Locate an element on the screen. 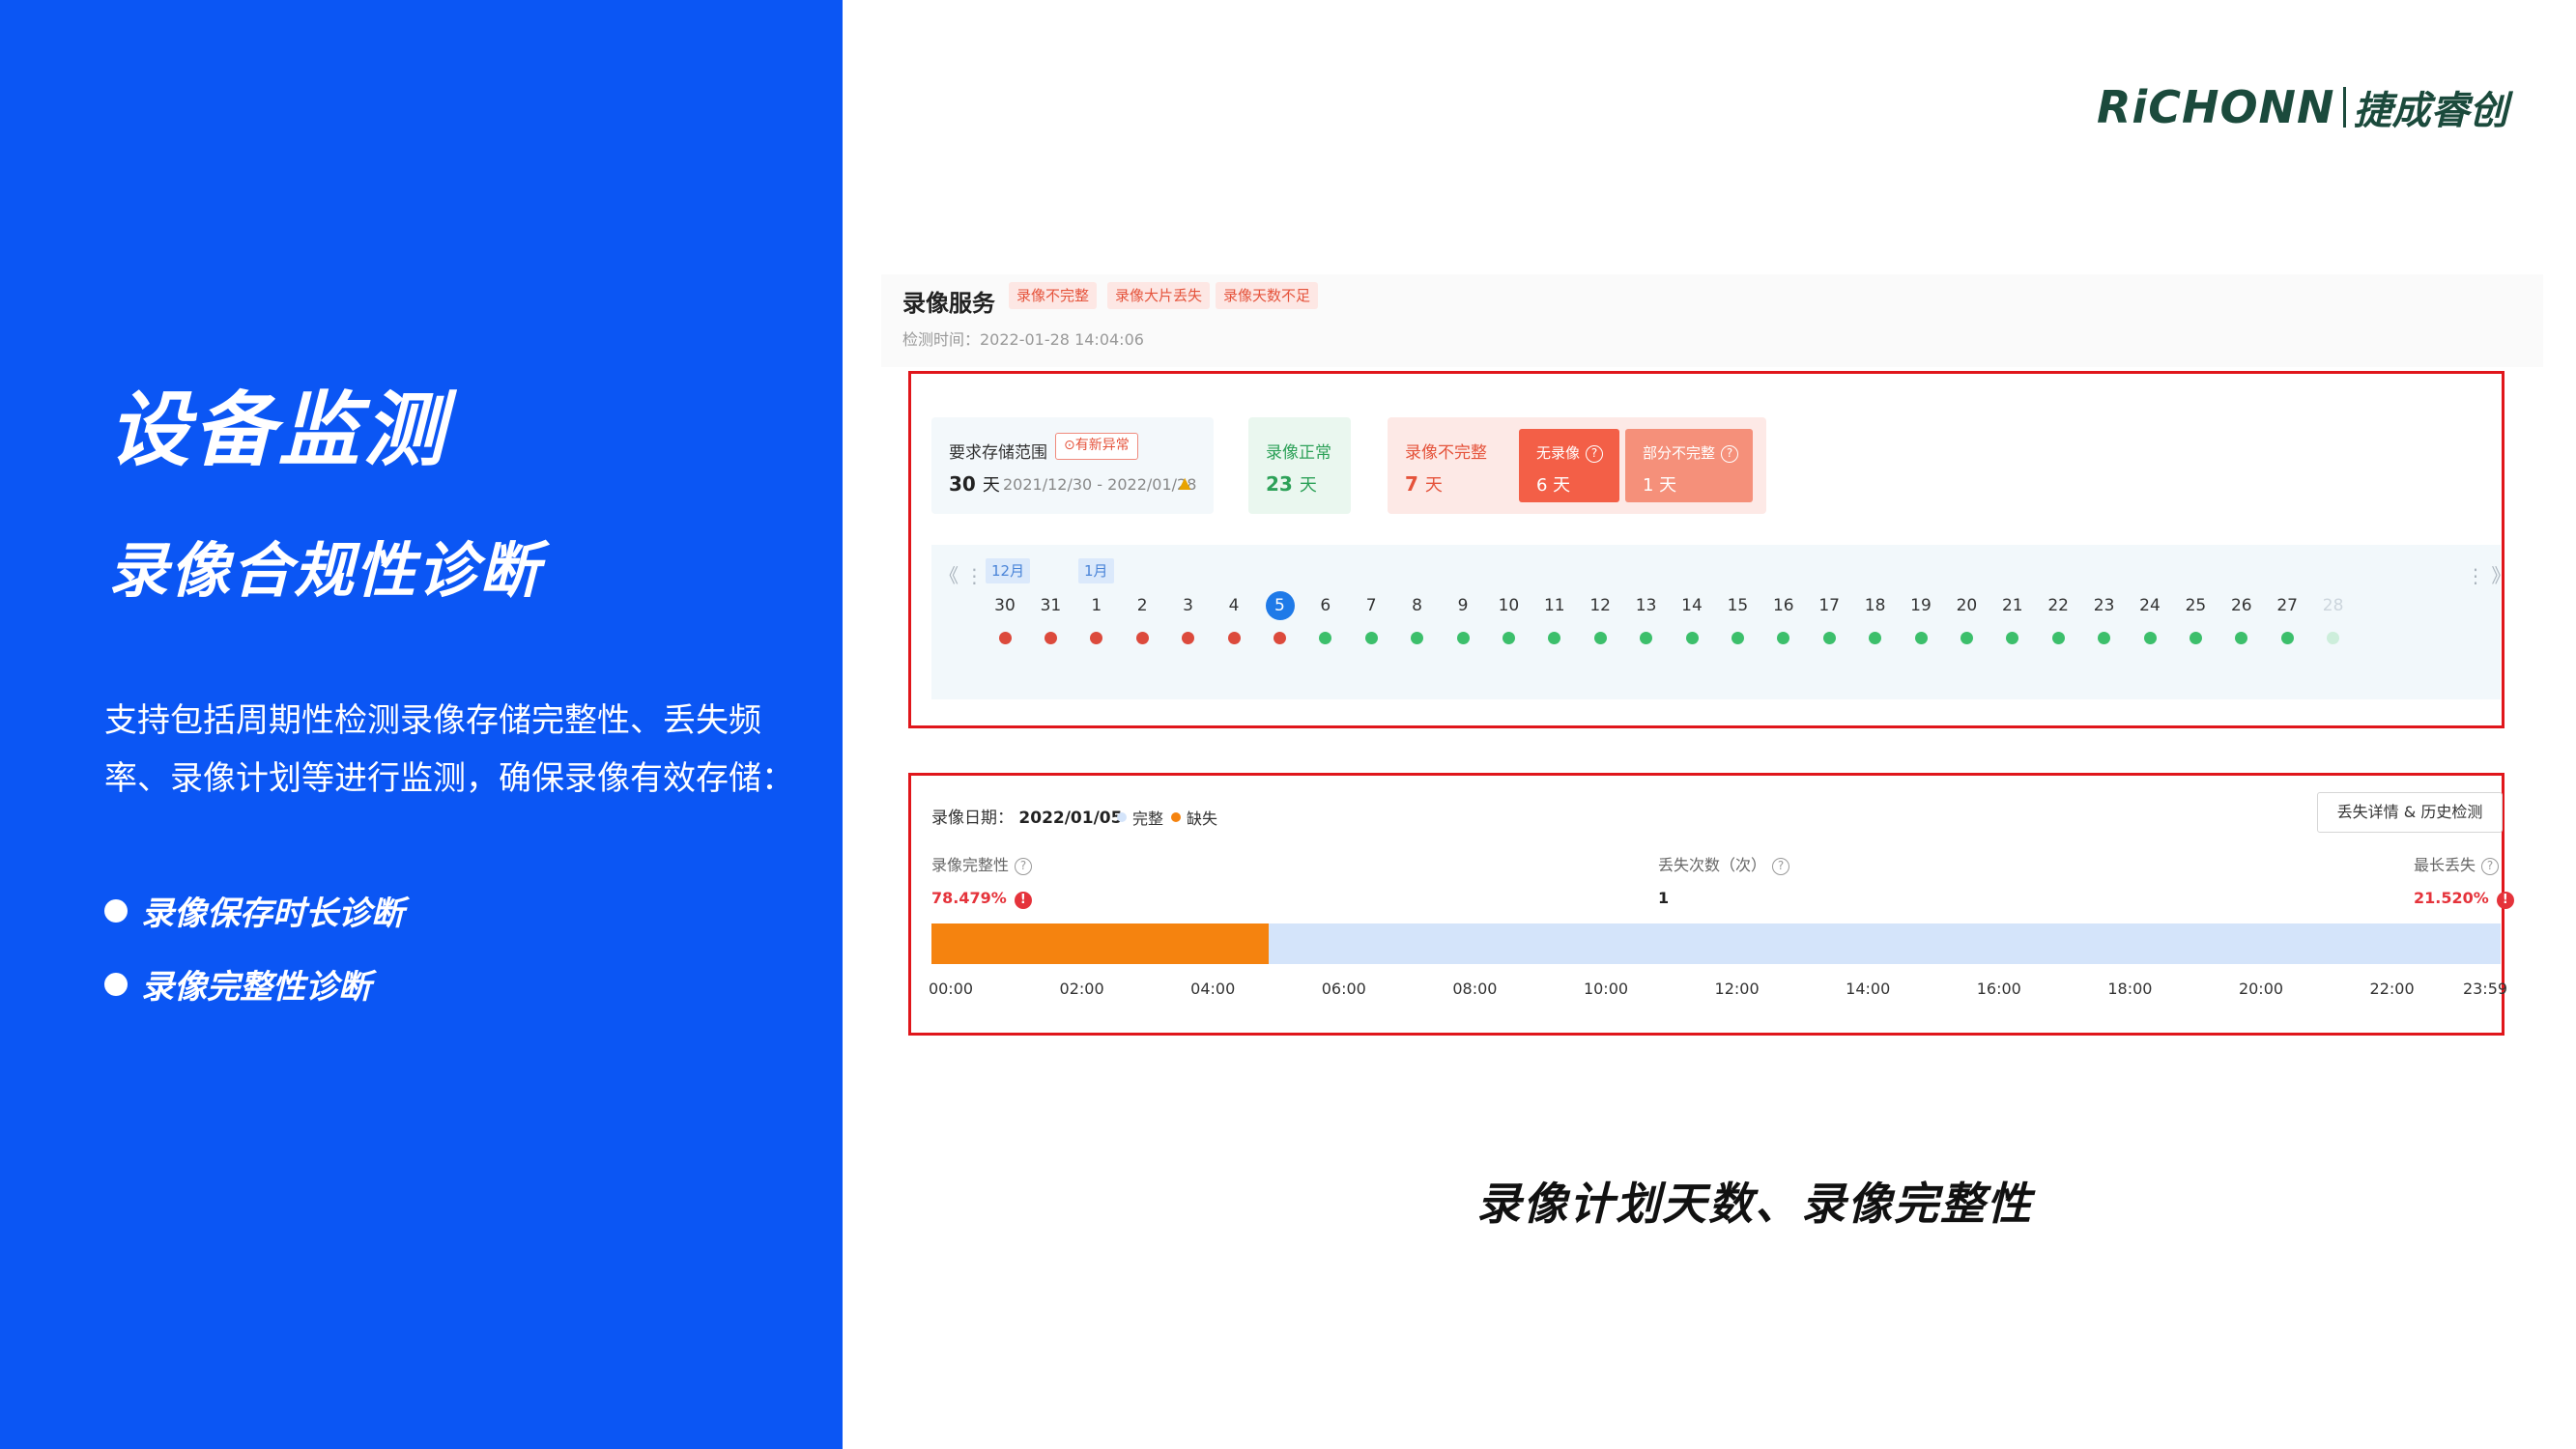 This screenshot has width=2576, height=1449. calendar-day: 25 is located at coordinates (2195, 605).